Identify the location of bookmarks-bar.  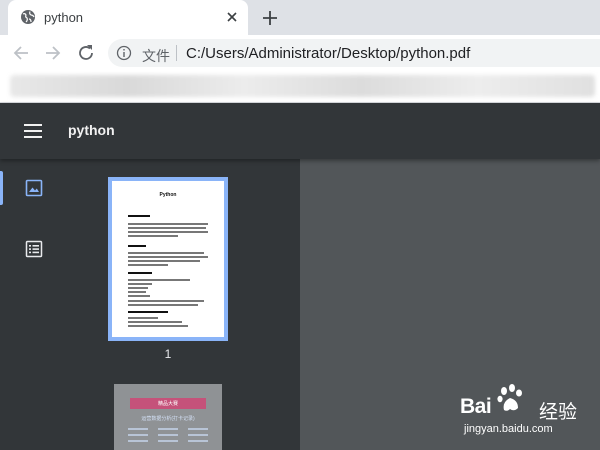
(300, 86).